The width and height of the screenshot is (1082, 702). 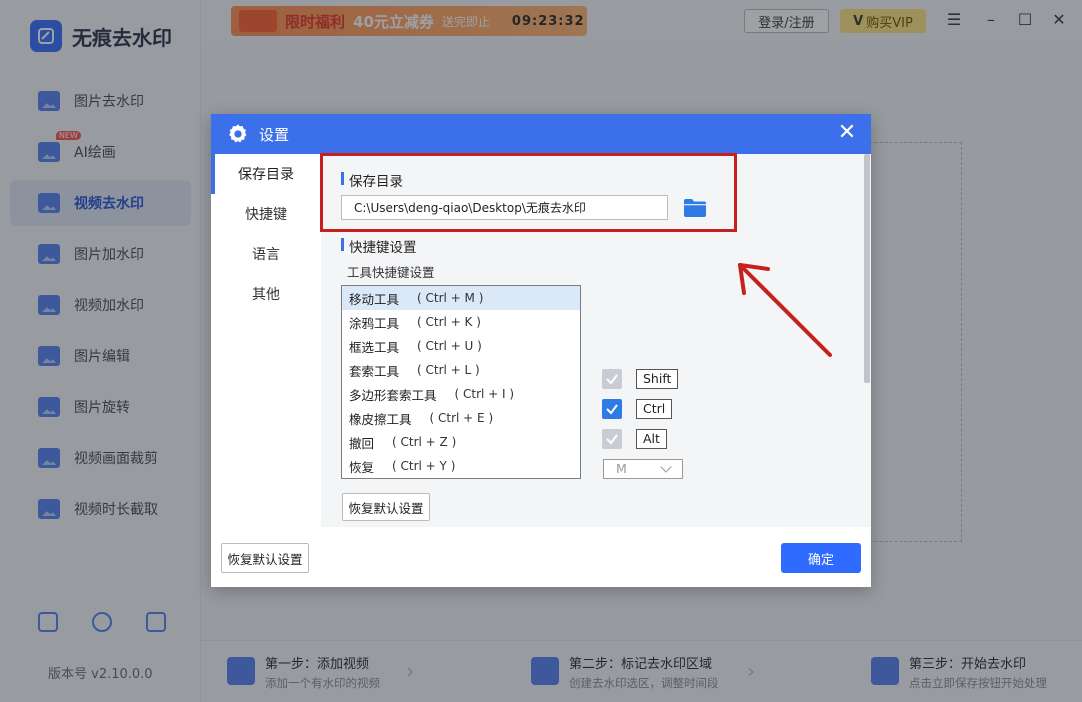 I want to click on modifier-shift-row: Shift, so click(x=640, y=379).